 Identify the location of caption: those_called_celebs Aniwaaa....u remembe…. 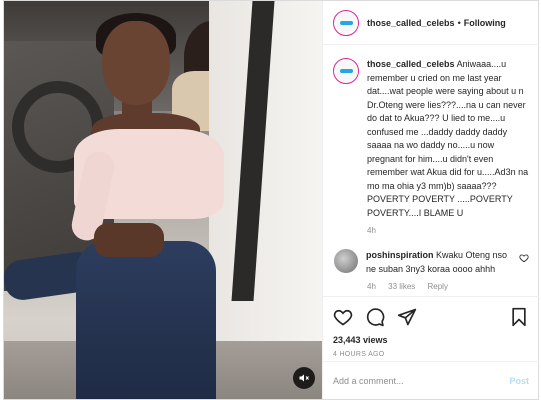
(431, 139).